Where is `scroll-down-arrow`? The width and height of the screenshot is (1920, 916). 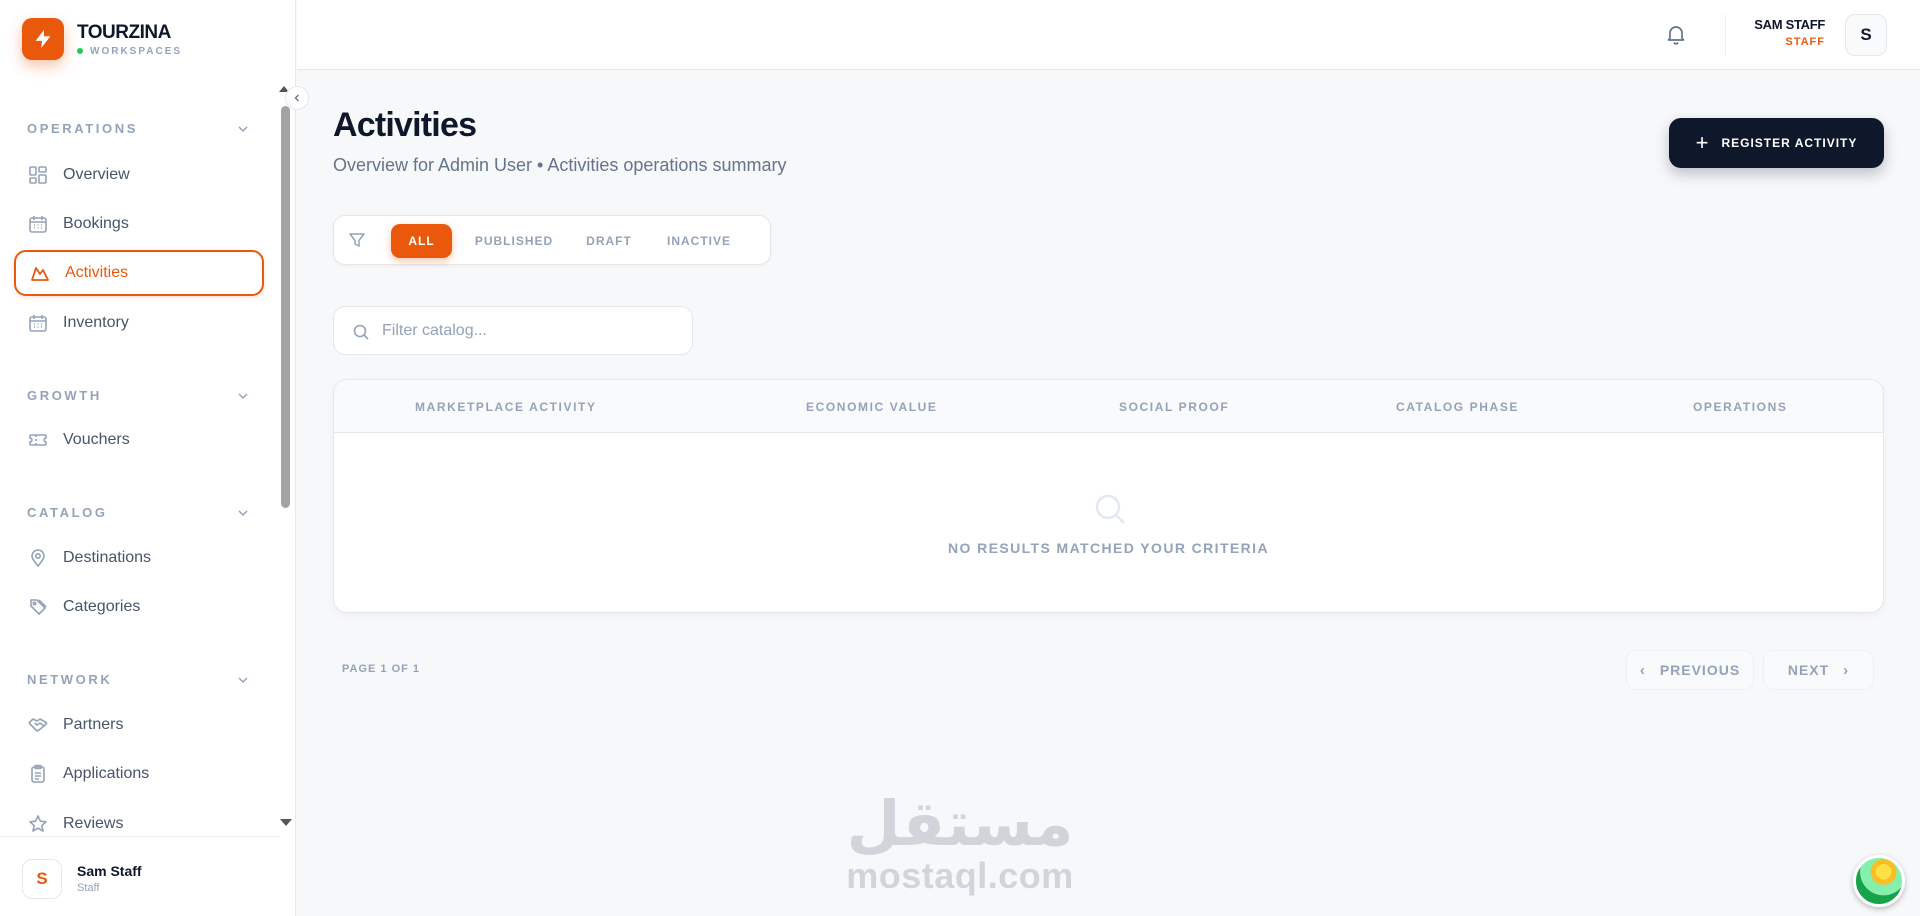 scroll-down-arrow is located at coordinates (286, 822).